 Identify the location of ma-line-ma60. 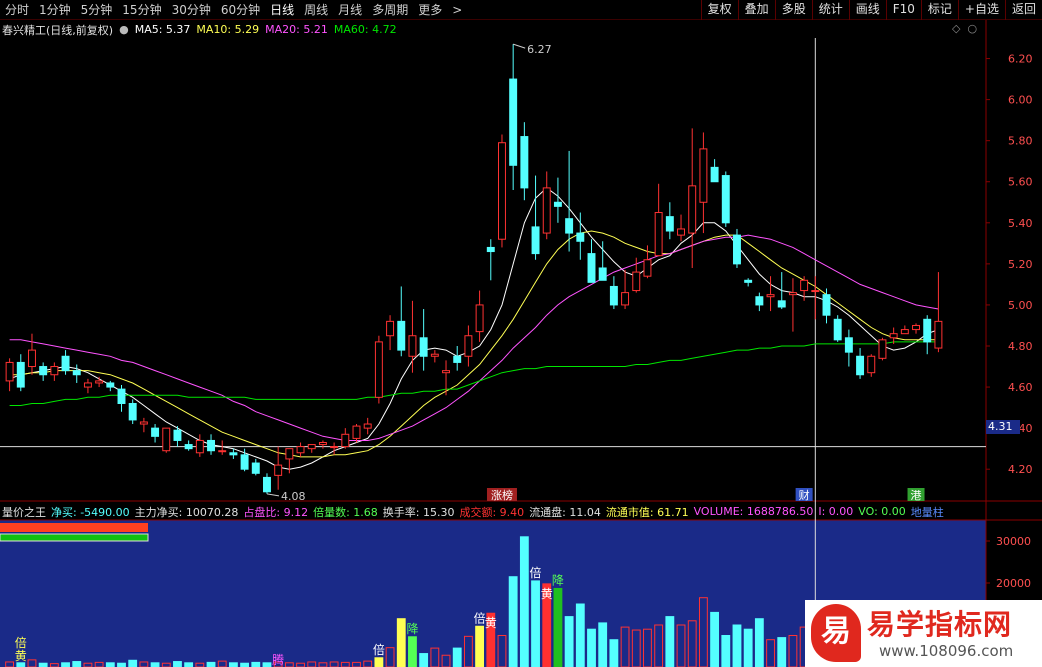
(474, 373).